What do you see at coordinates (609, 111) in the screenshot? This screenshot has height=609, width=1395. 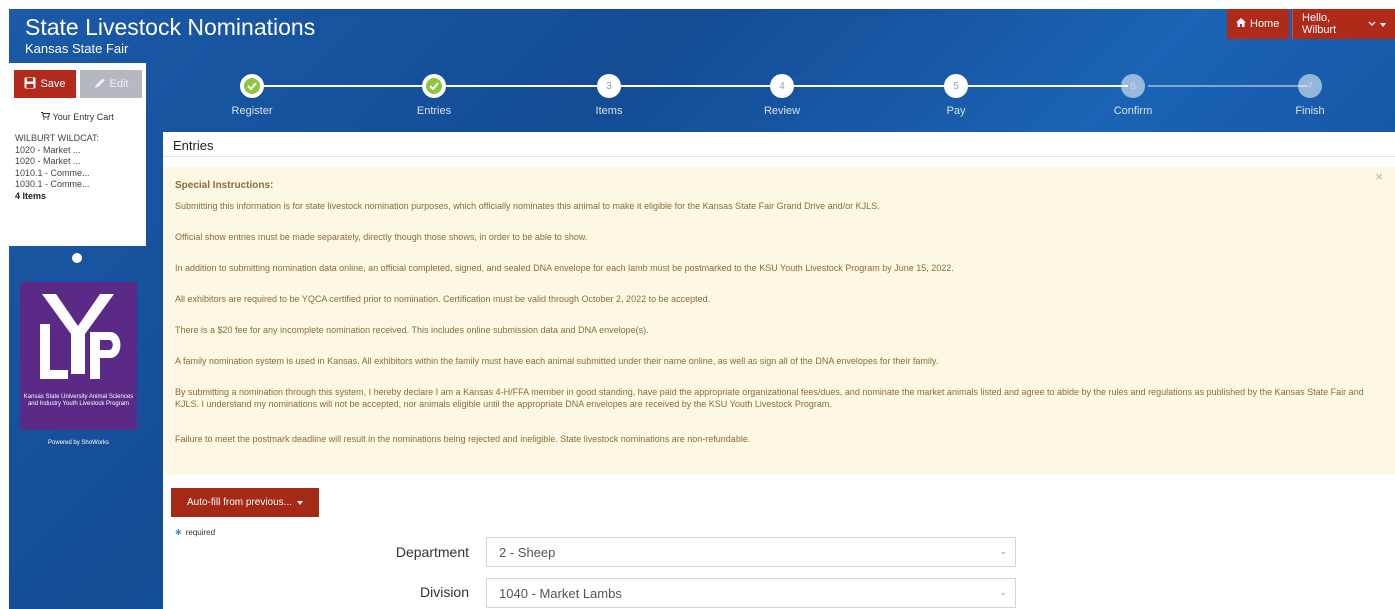 I see `step-label: Items` at bounding box center [609, 111].